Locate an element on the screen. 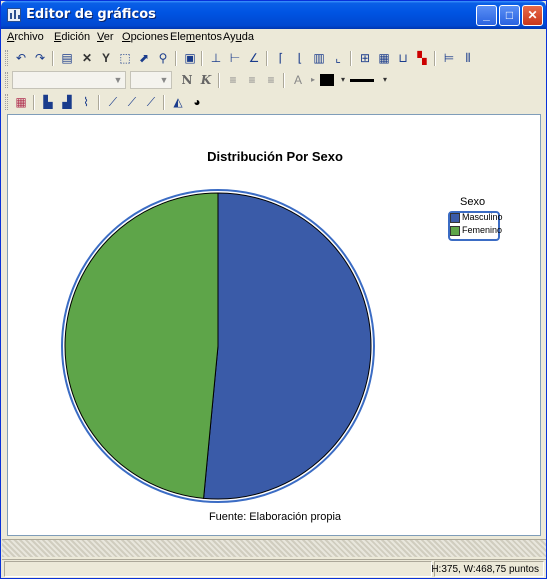 The height and width of the screenshot is (579, 547). chart-type-toolbar: ▦ ▙ ▟ ⌇ ⟋ ⟋ ⟋ ◭ ◕ is located at coordinates (113, 102).